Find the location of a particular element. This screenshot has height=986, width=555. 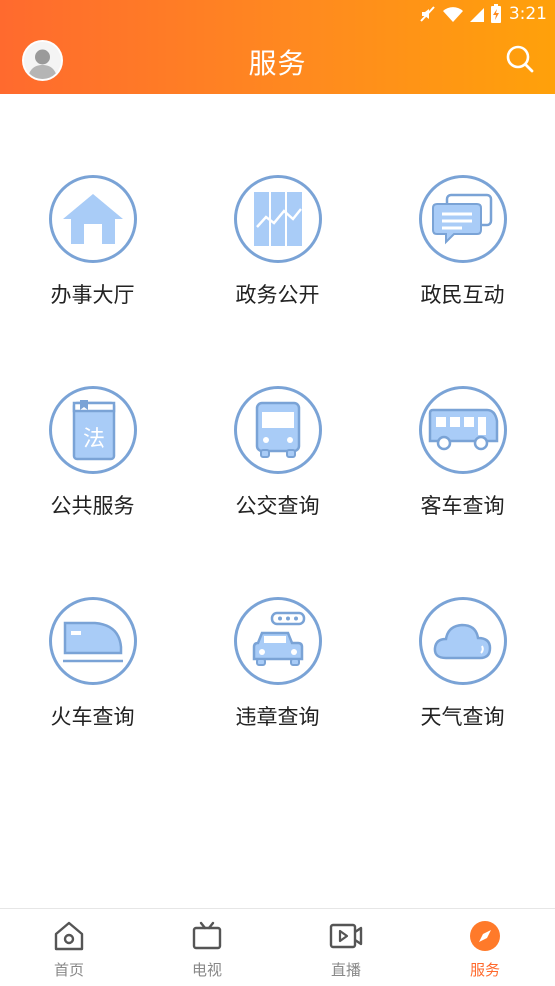

service-icon-circle: 法 is located at coordinates (92, 430).